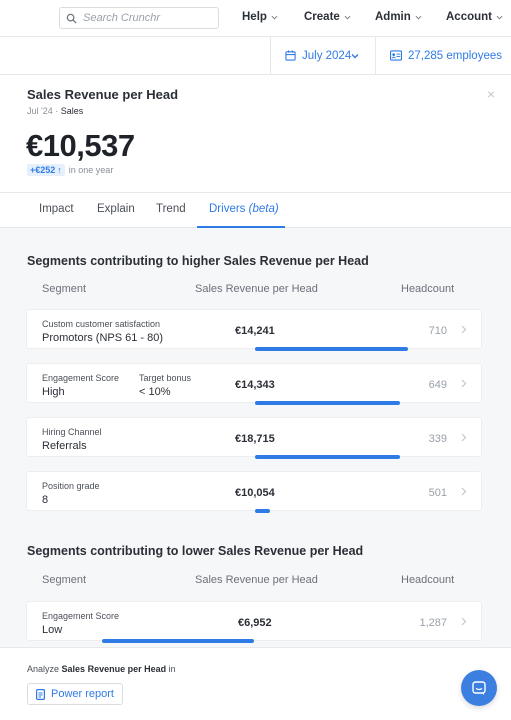 The width and height of the screenshot is (511, 720). What do you see at coordinates (227, 209) in the screenshot?
I see `tab-drivers-label: Drivers` at bounding box center [227, 209].